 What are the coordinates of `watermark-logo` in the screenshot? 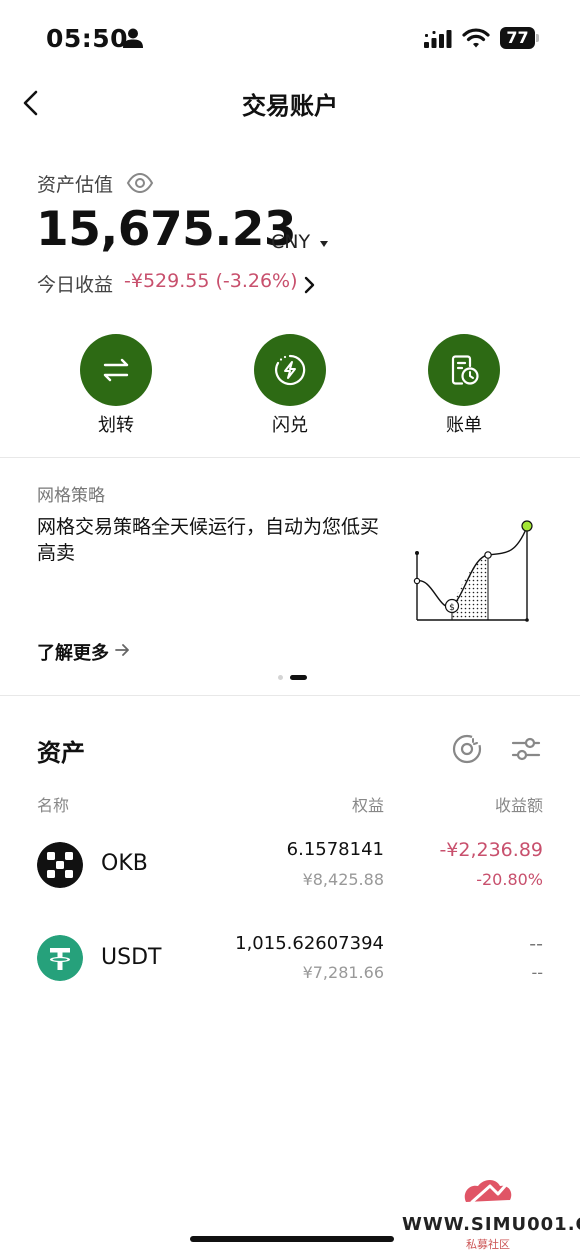 It's located at (489, 1189).